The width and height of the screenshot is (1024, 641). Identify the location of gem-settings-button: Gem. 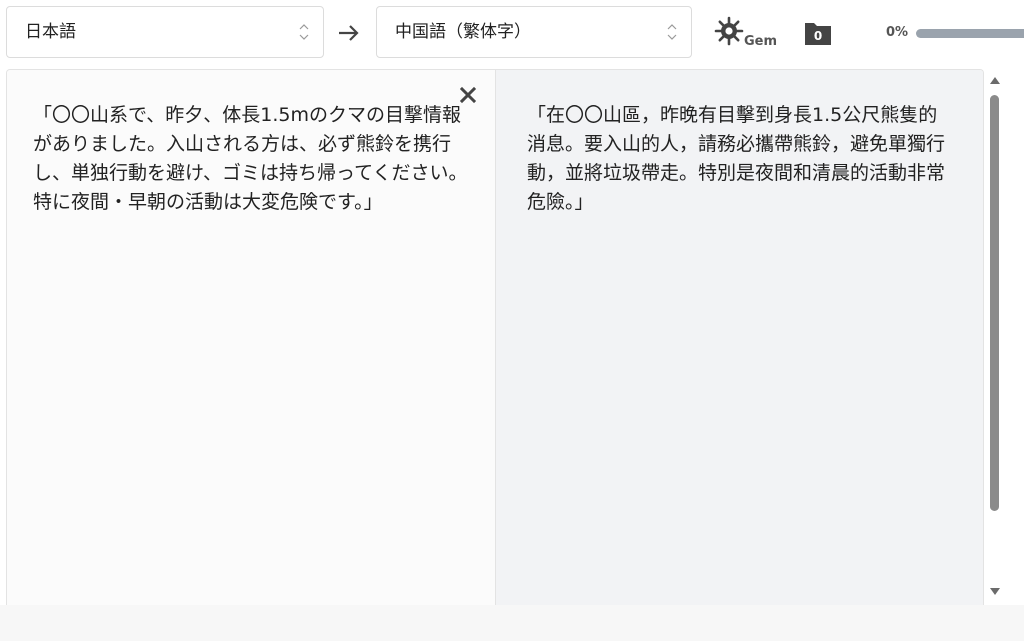
(749, 34).